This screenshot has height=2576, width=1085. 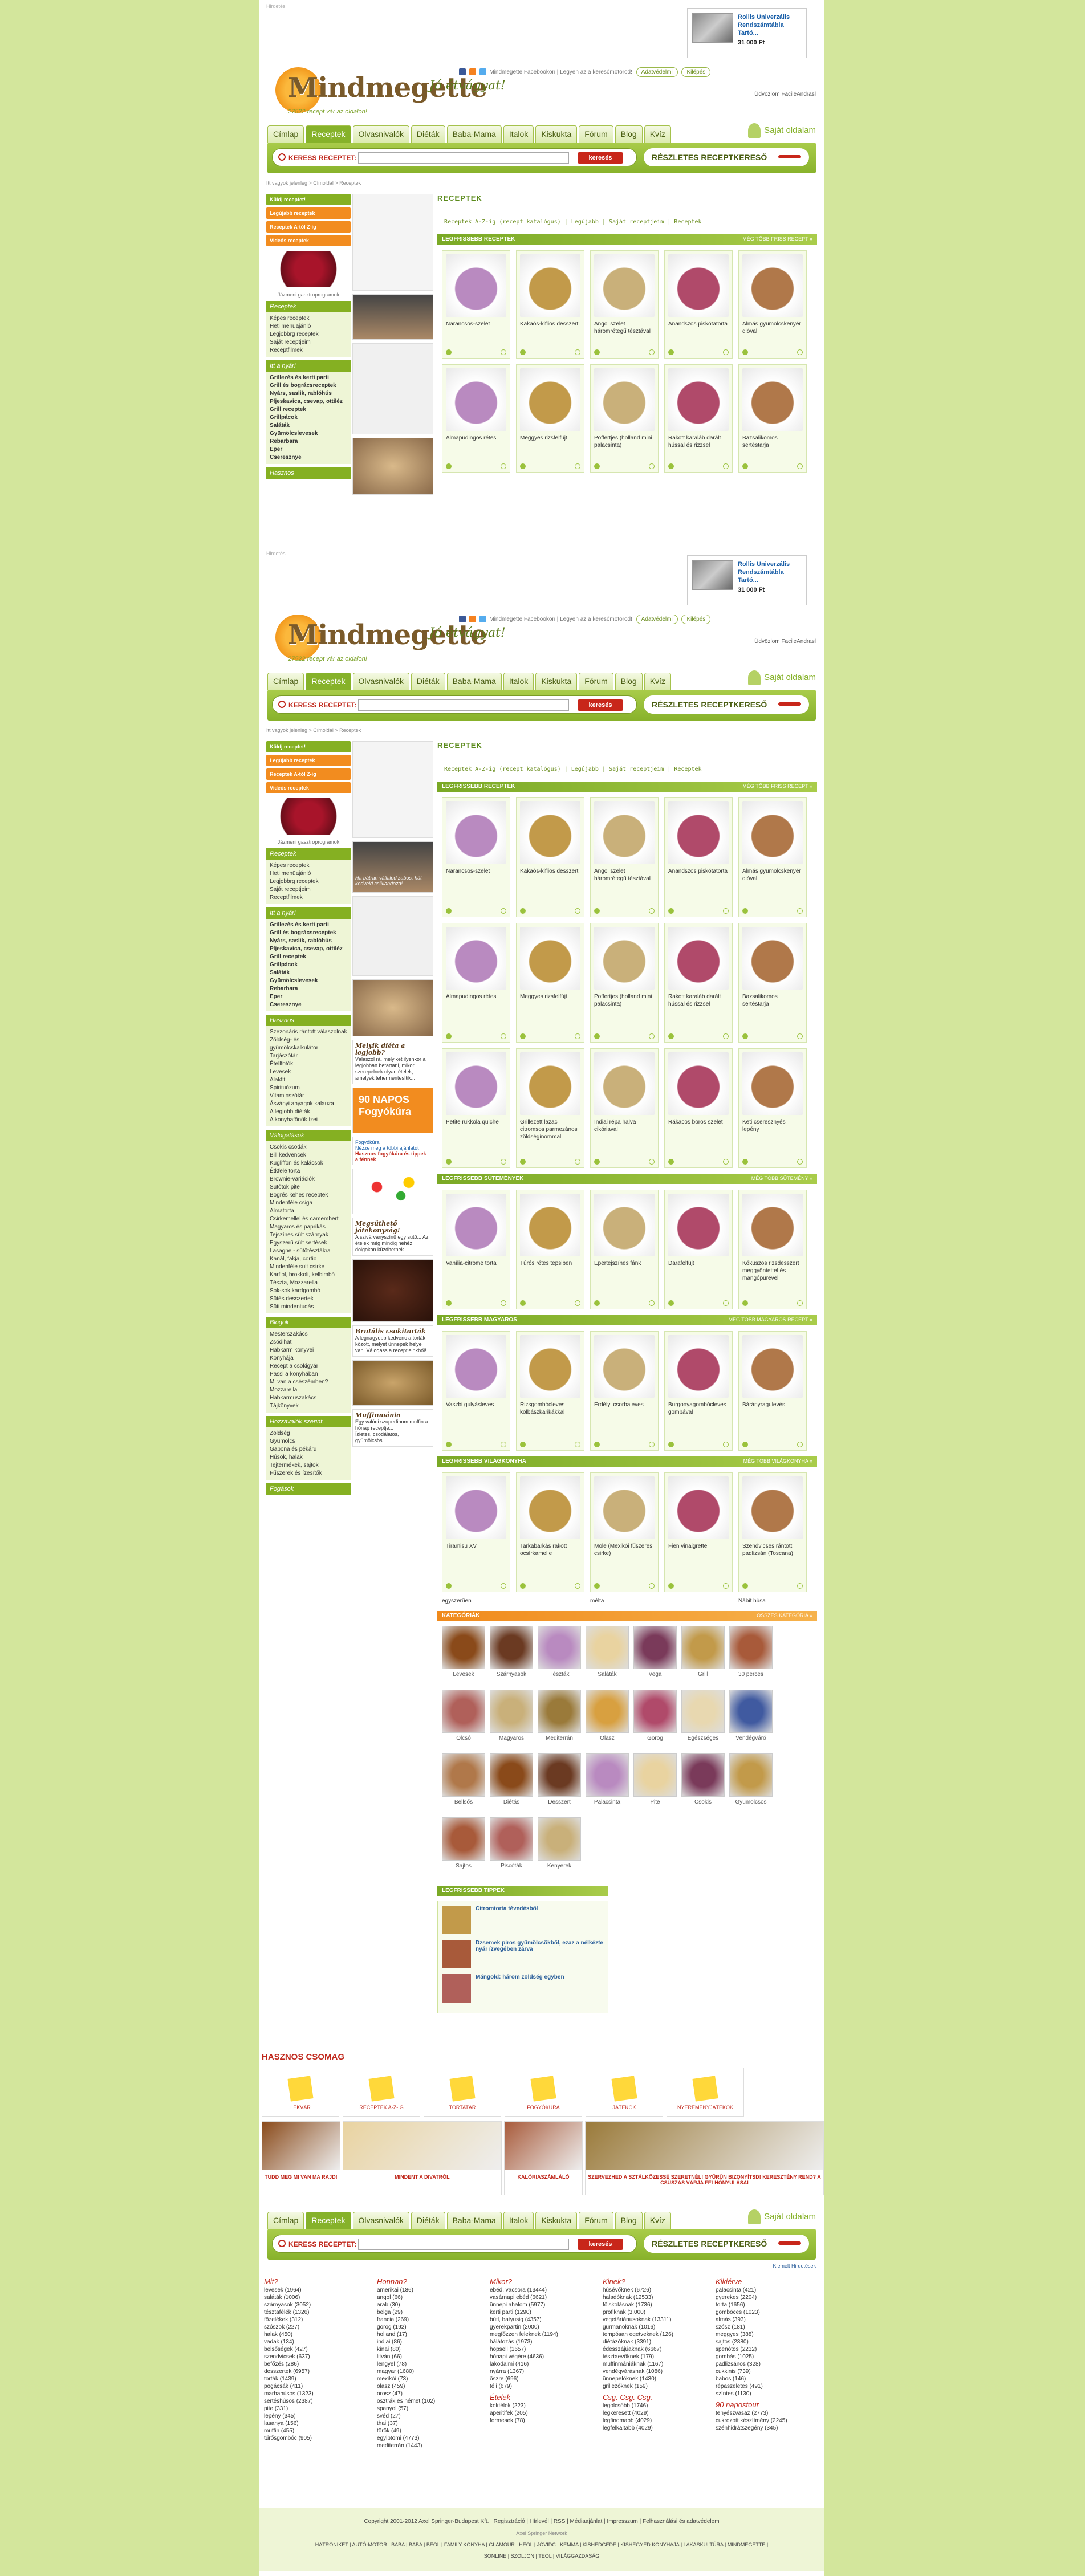 I want to click on category-item: Gyümölcsös, so click(x=751, y=1783).